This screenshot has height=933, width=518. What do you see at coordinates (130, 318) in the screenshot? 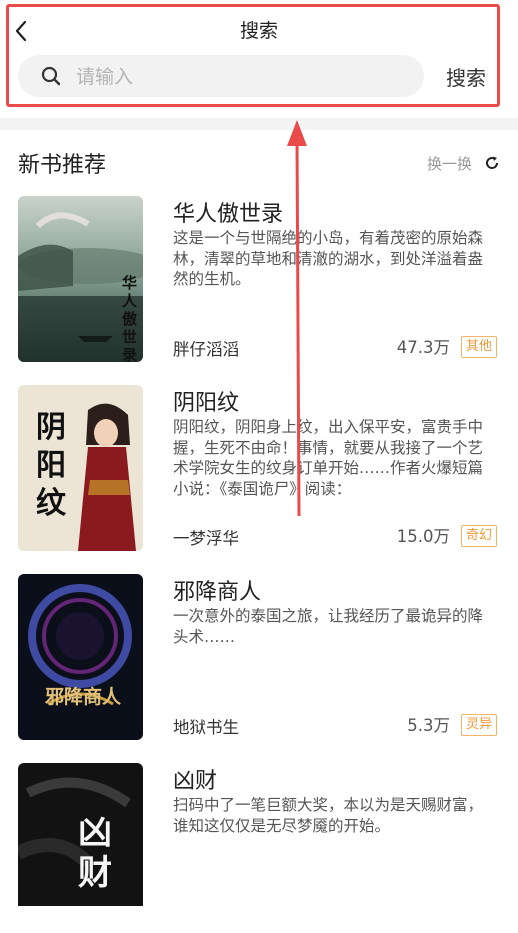
I see `book-cover-title: 华人傲世录` at bounding box center [130, 318].